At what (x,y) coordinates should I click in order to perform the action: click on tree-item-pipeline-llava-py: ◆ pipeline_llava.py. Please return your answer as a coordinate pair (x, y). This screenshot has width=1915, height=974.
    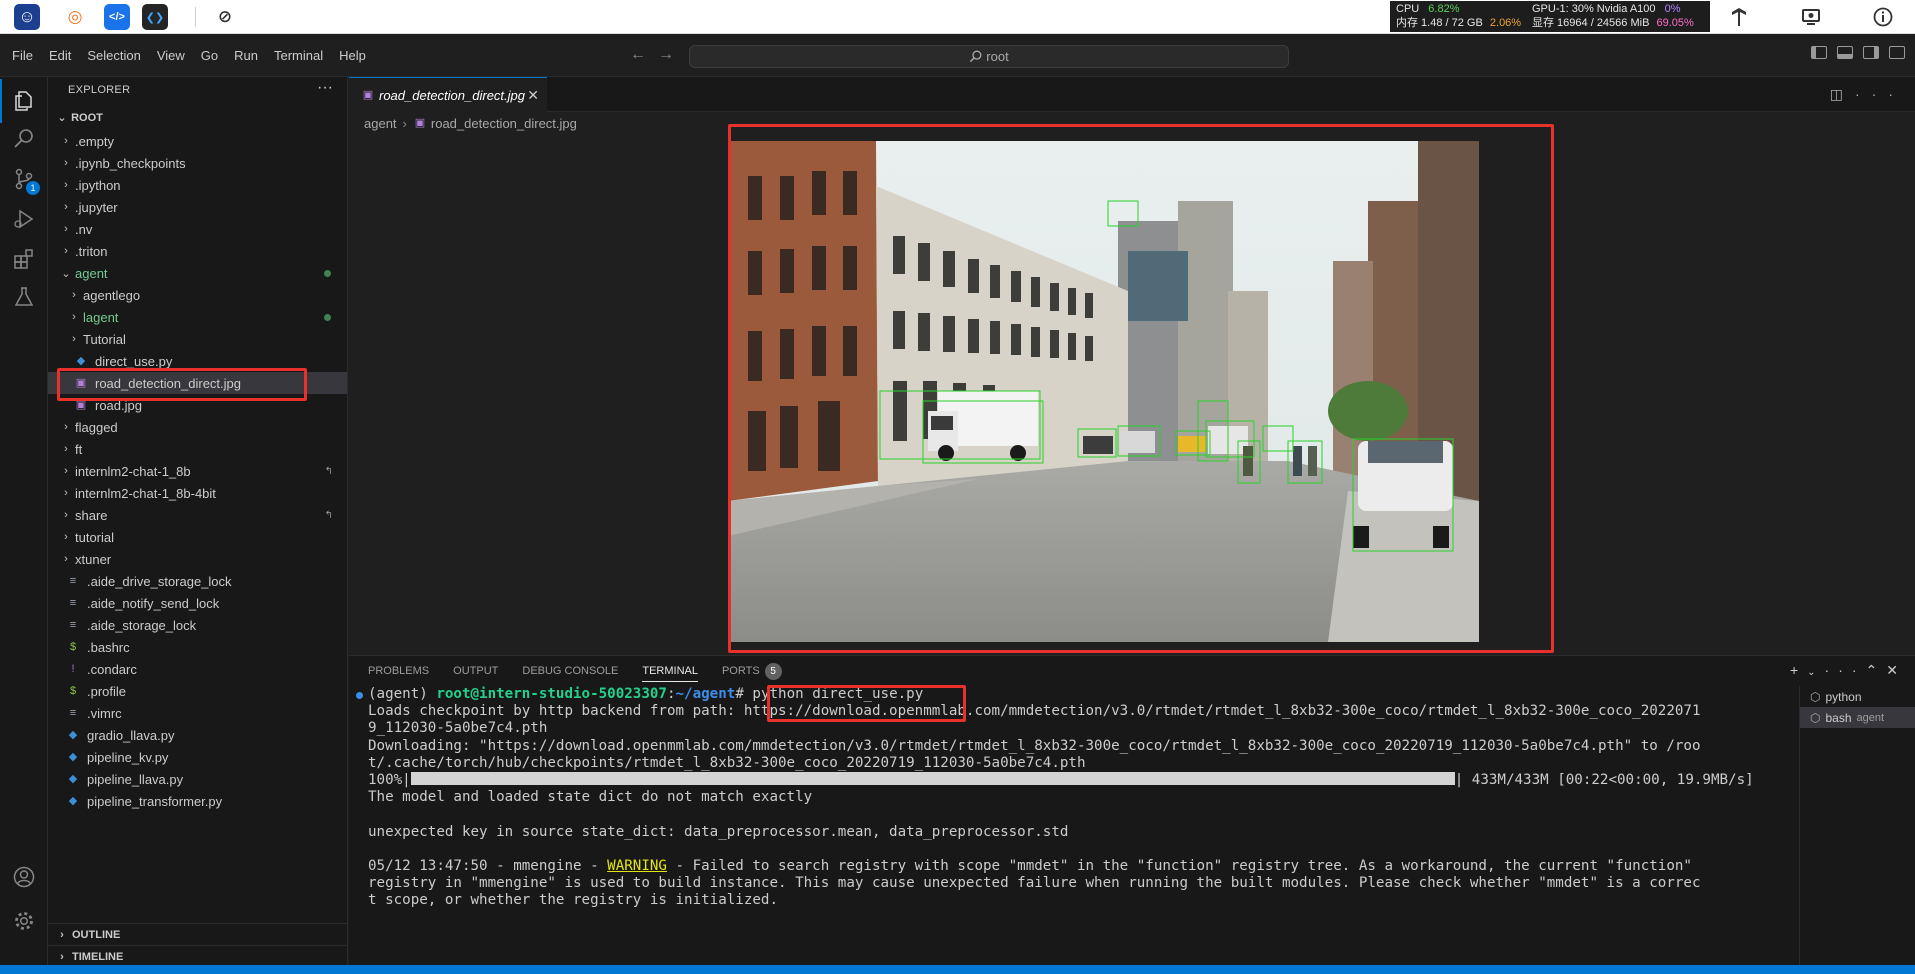
    Looking at the image, I should click on (197, 779).